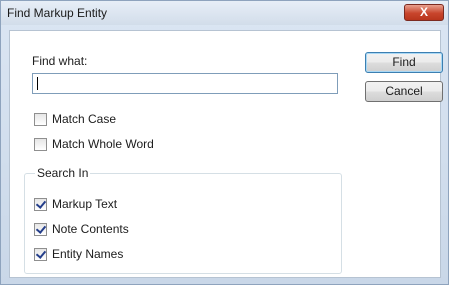 This screenshot has width=449, height=285. I want to click on match-whole-word-label: Match Whole Word, so click(103, 144).